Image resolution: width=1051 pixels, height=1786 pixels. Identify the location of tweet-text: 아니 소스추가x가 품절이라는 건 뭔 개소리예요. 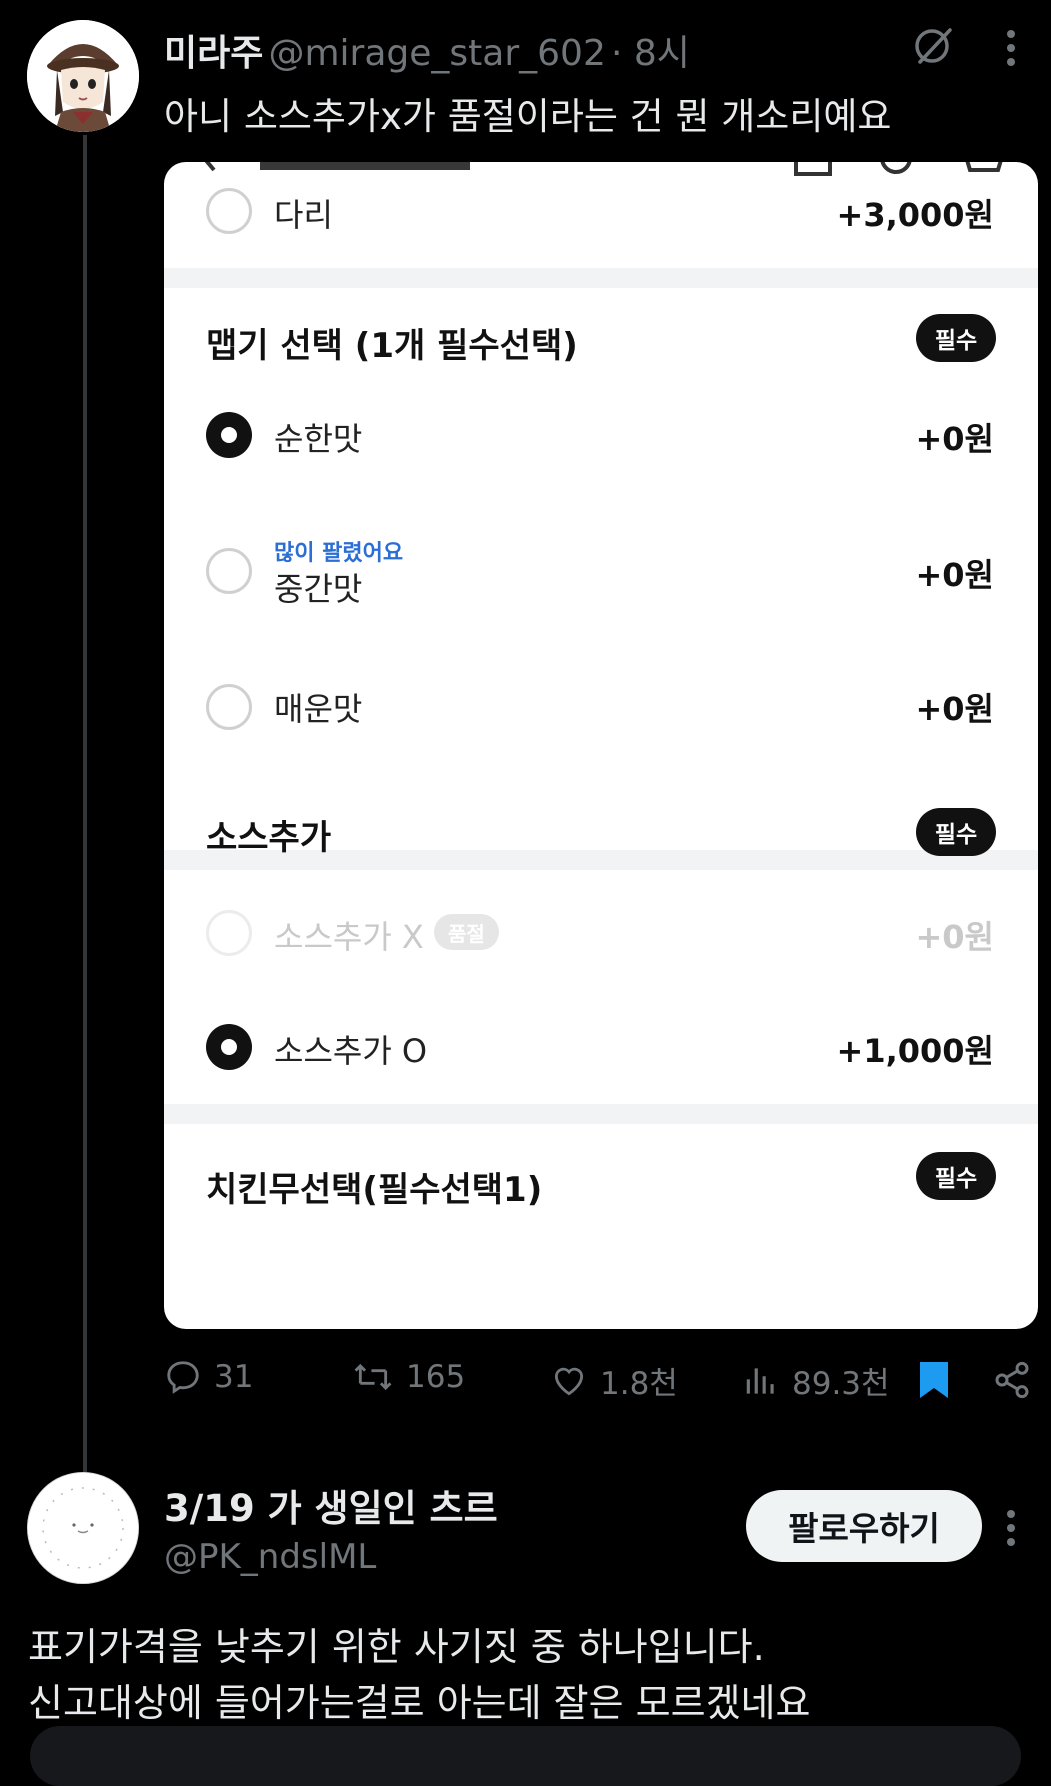
(528, 116).